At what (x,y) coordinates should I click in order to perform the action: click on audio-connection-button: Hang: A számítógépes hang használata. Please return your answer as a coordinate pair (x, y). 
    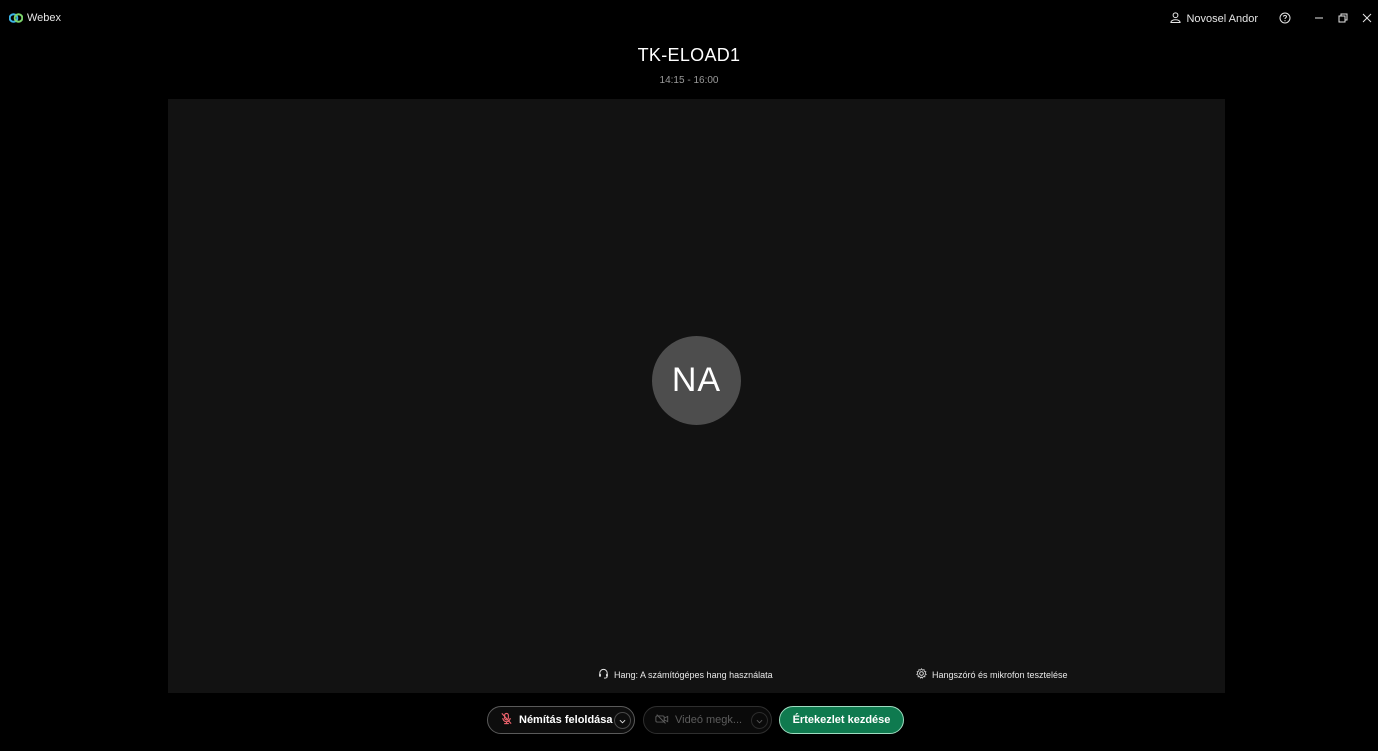
    Looking at the image, I should click on (685, 674).